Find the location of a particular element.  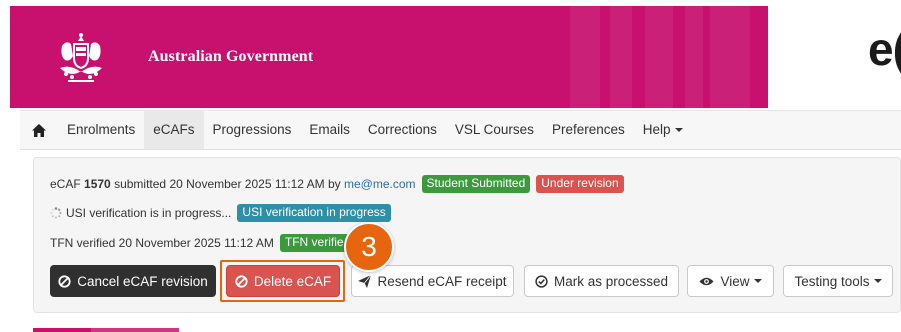

cancel-ecaf-revision-label: Cancel eCAF revision is located at coordinates (142, 281).